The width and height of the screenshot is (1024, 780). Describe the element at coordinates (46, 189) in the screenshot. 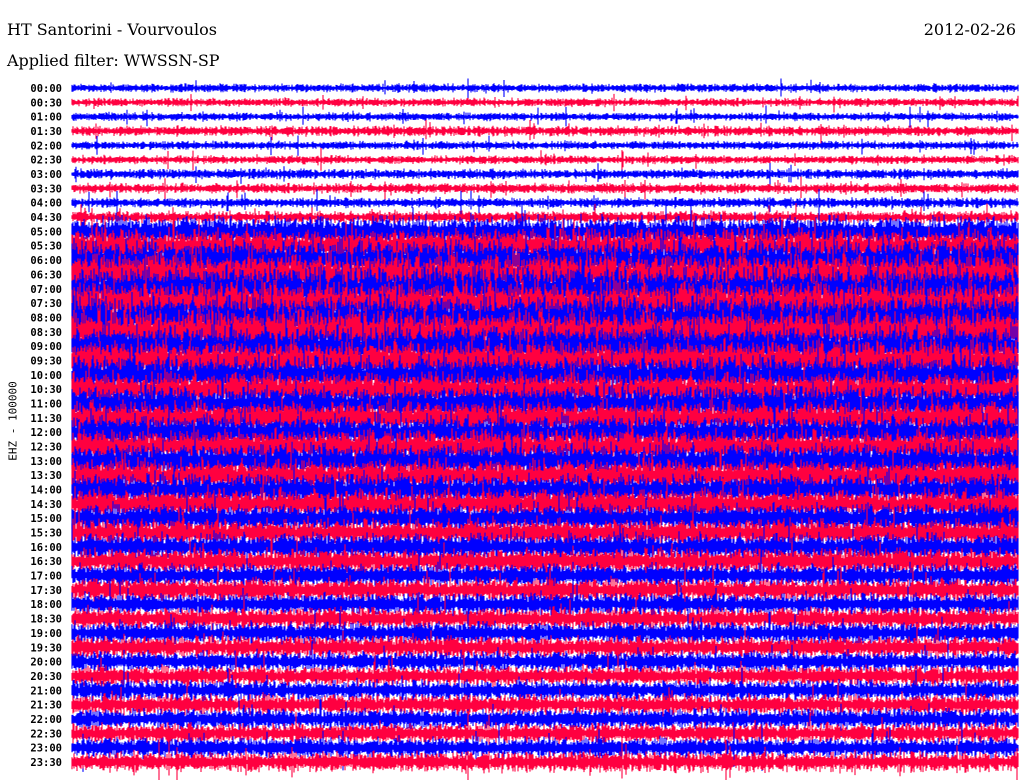

I see `row-time-label: 03:30` at that location.